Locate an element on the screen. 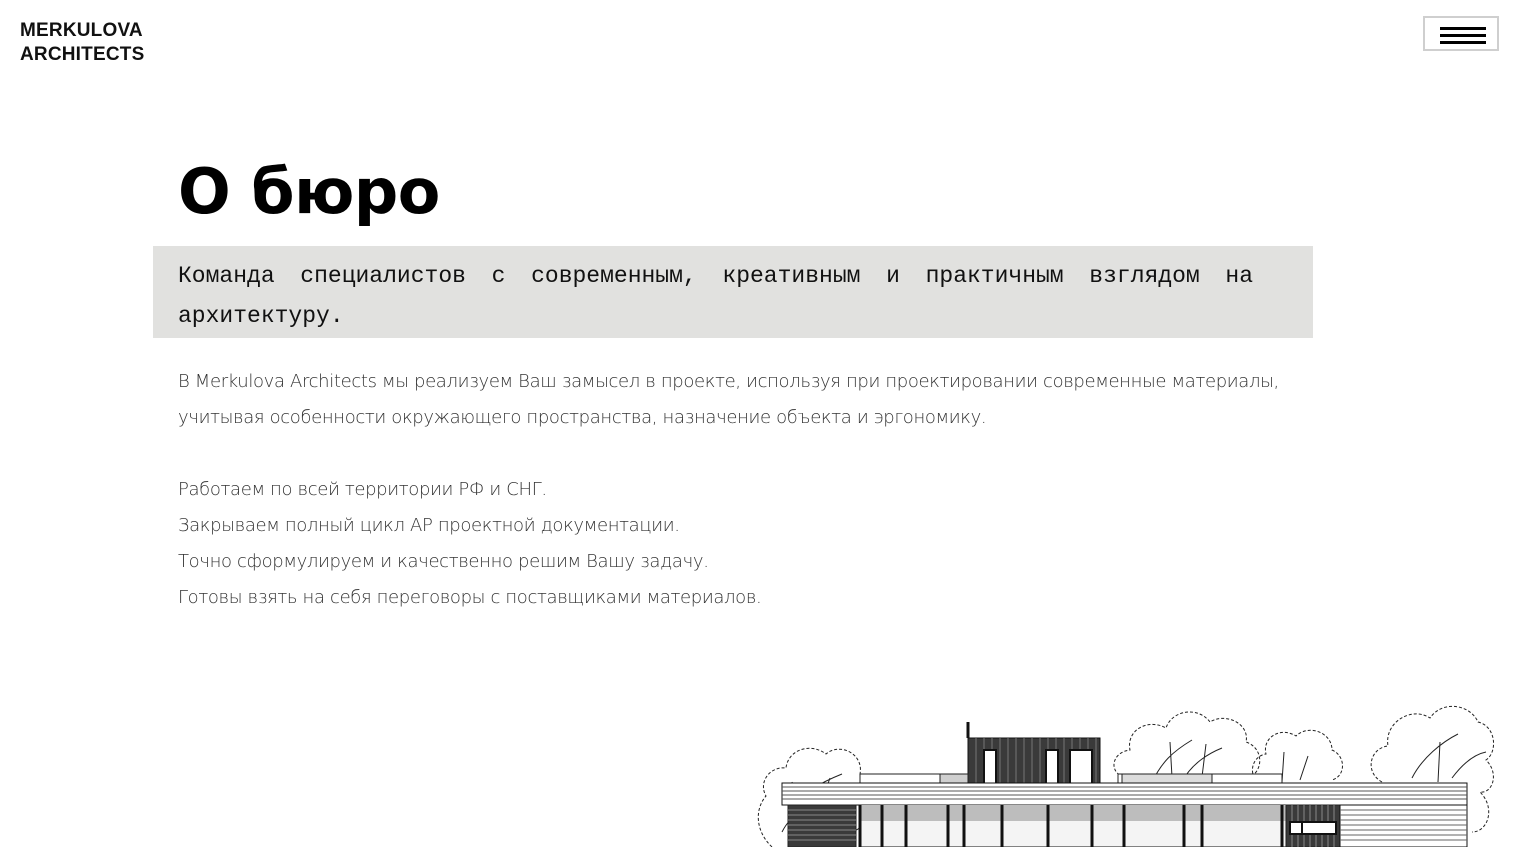  menu-button is located at coordinates (1461, 33).